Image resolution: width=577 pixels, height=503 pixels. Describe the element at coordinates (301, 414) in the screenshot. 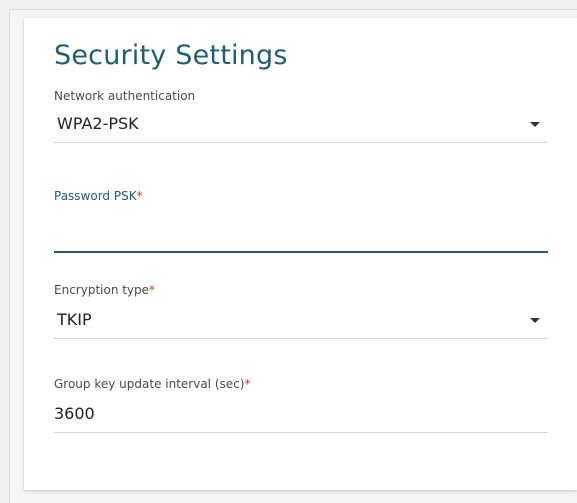

I see `group-key-interval-input: 3600` at that location.